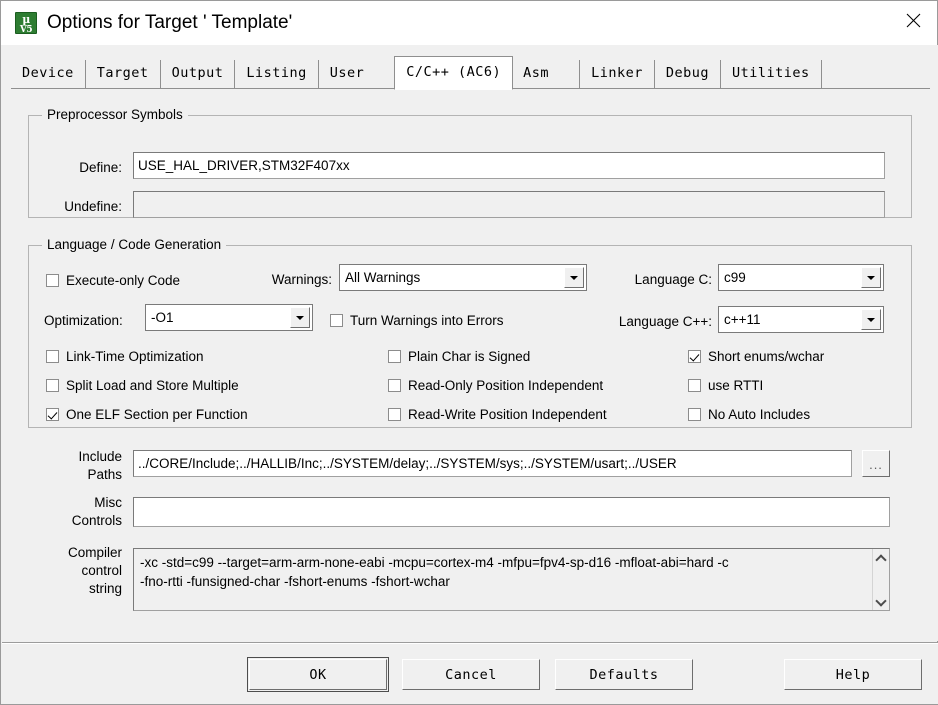 Image resolution: width=938 pixels, height=705 pixels. What do you see at coordinates (771, 74) in the screenshot?
I see `tab-utilities: Utilities` at bounding box center [771, 74].